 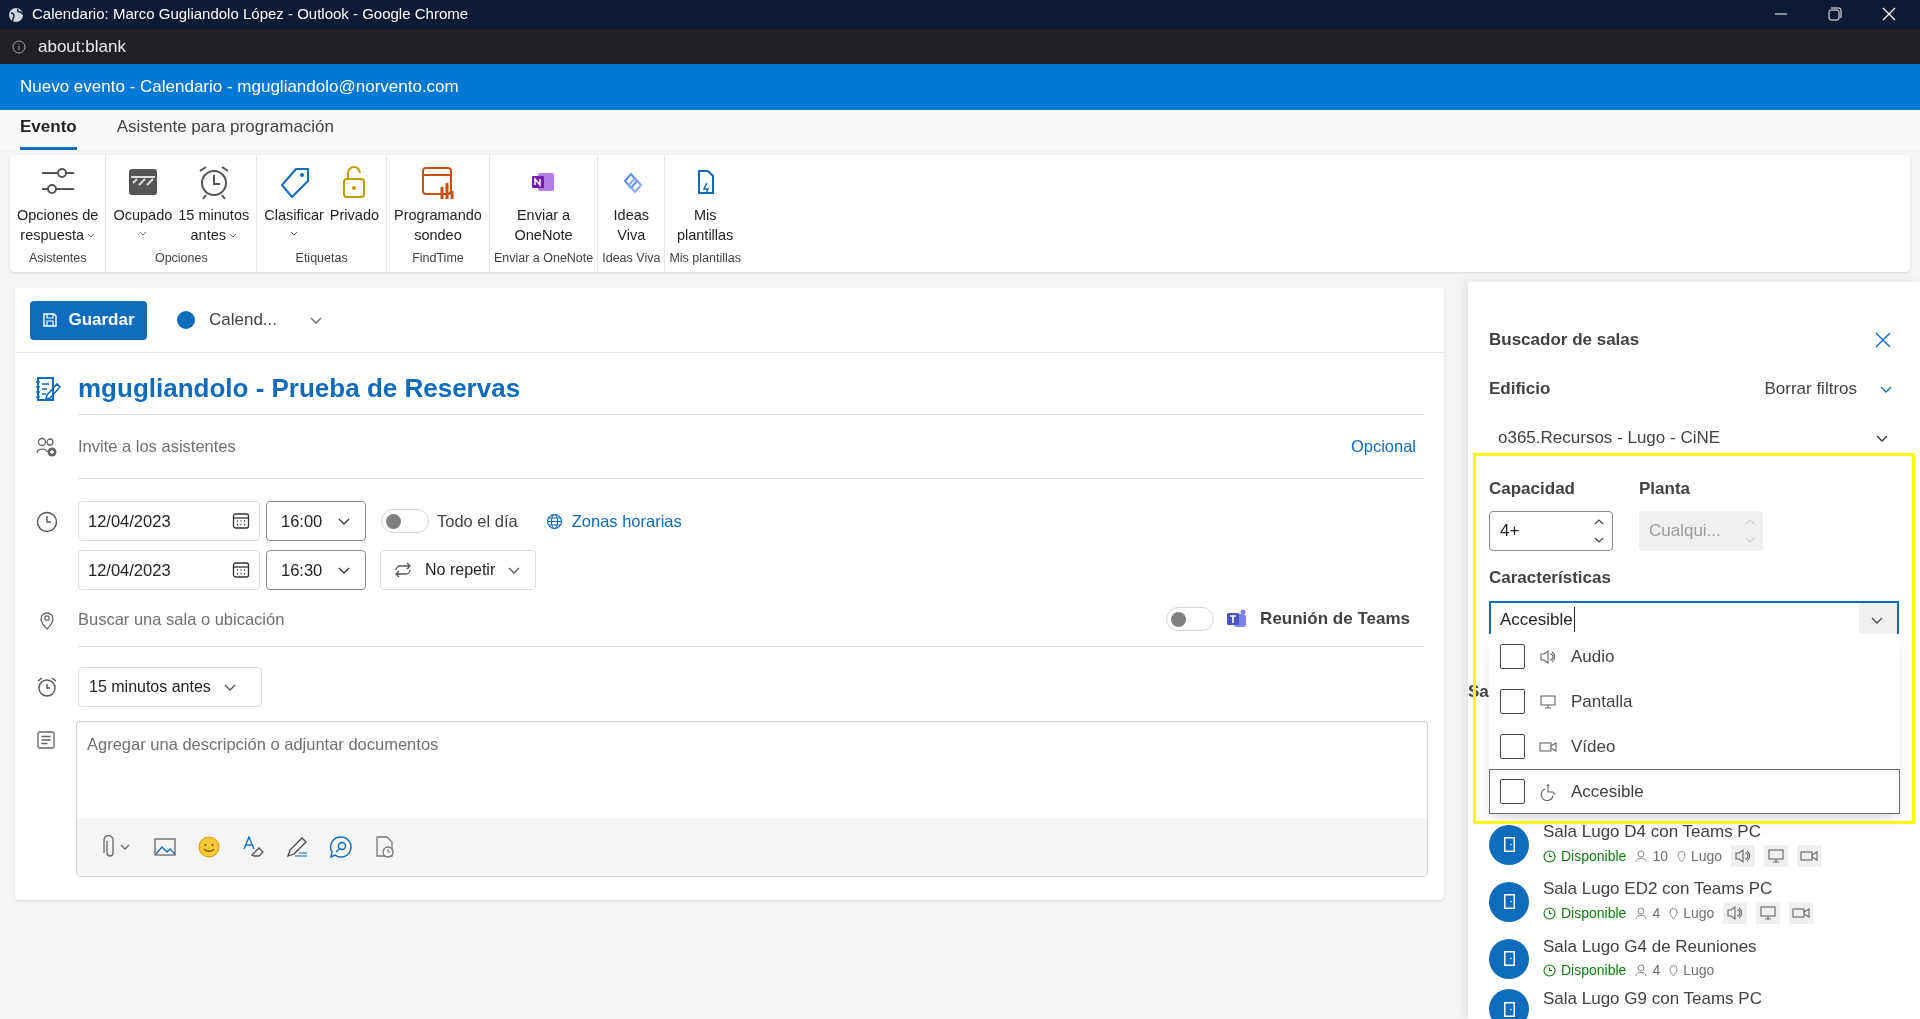 What do you see at coordinates (1551, 531) in the screenshot?
I see `capacity-spinner: 4+` at bounding box center [1551, 531].